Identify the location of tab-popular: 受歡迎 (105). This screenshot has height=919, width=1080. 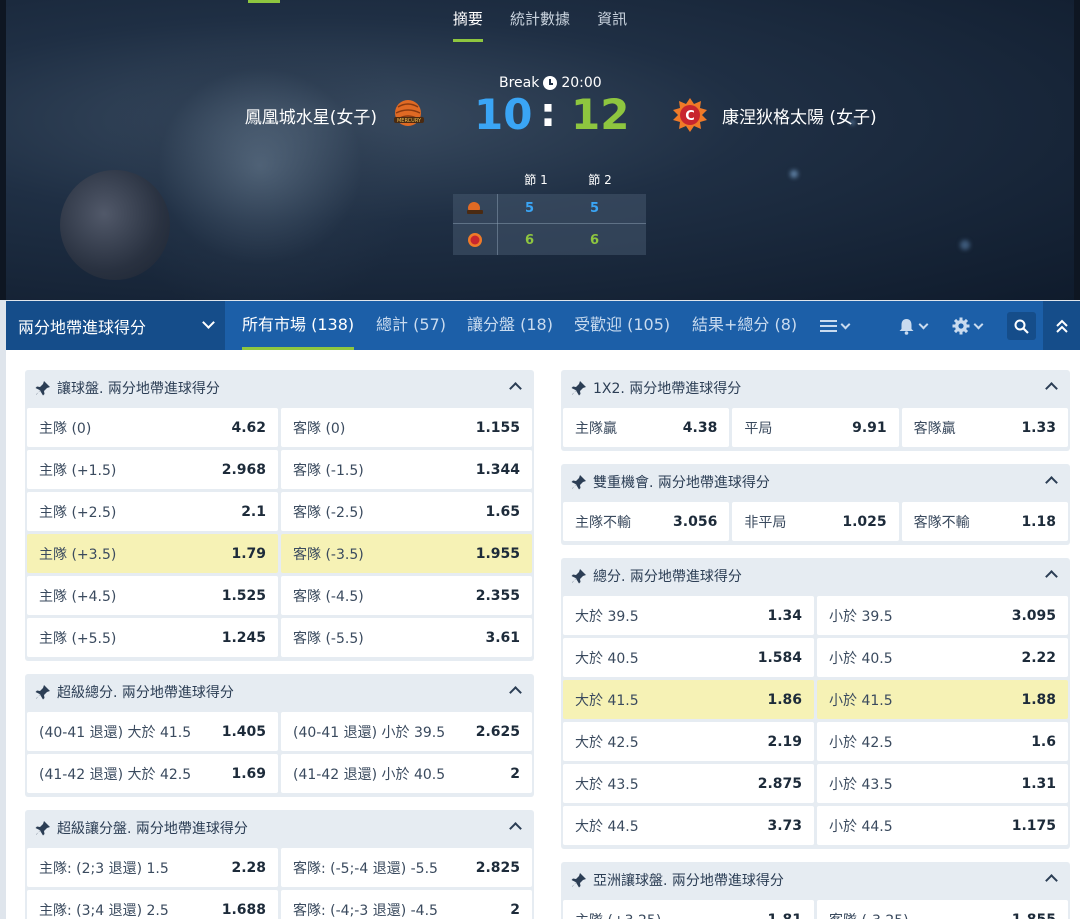
(622, 325).